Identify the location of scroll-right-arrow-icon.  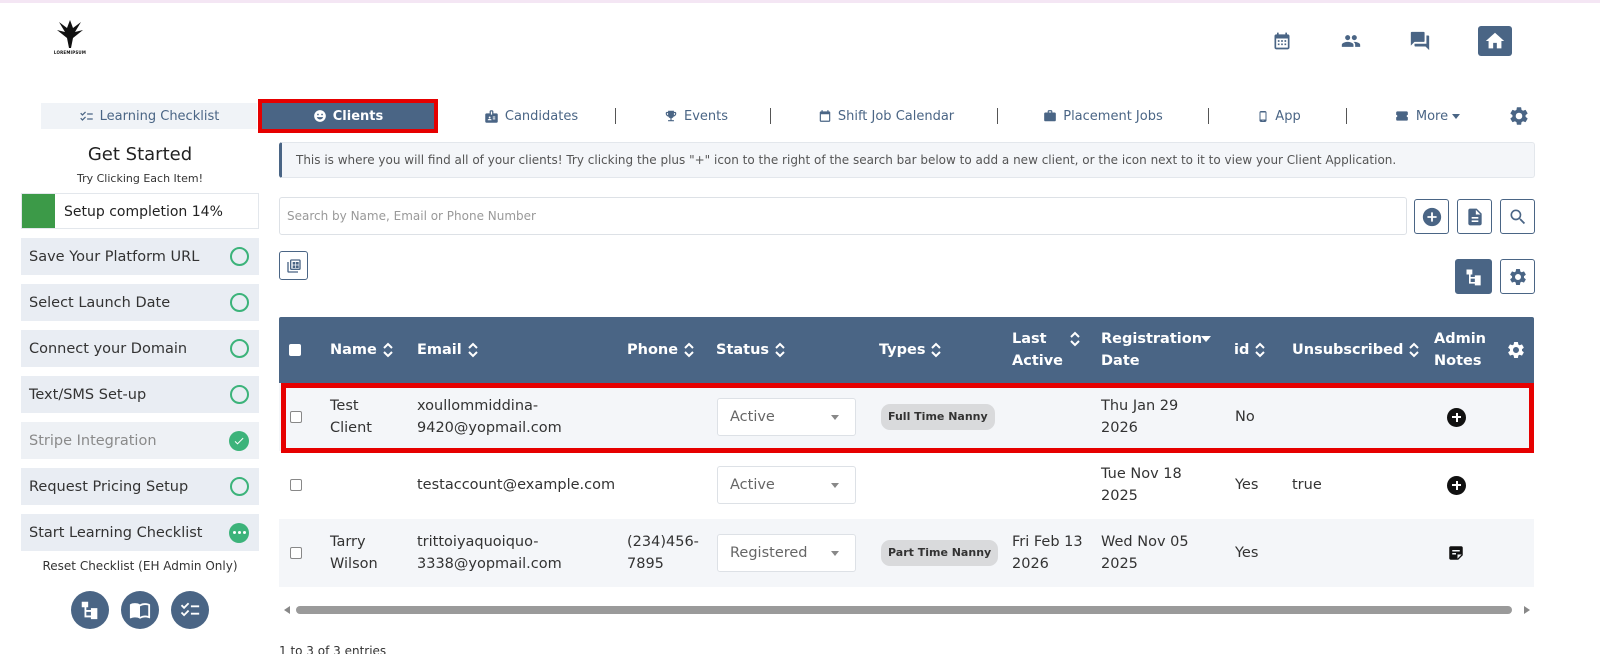
(1527, 610).